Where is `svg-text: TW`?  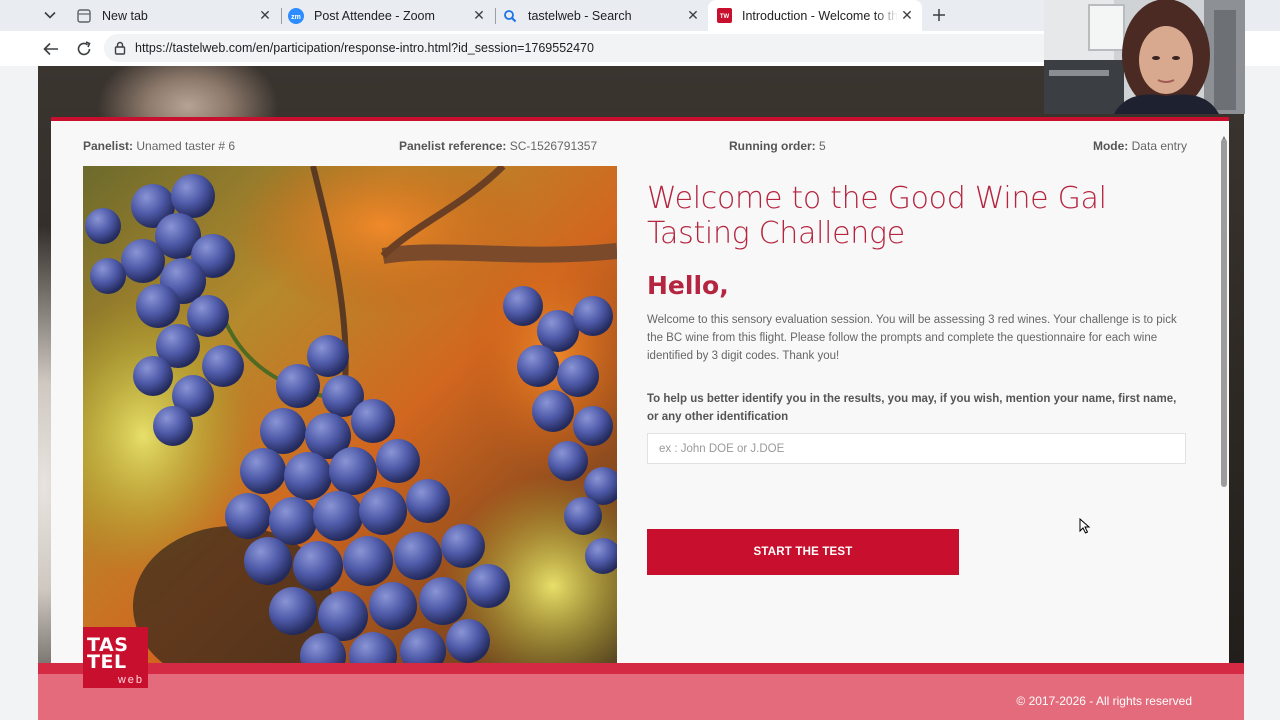 svg-text: TW is located at coordinates (724, 17).